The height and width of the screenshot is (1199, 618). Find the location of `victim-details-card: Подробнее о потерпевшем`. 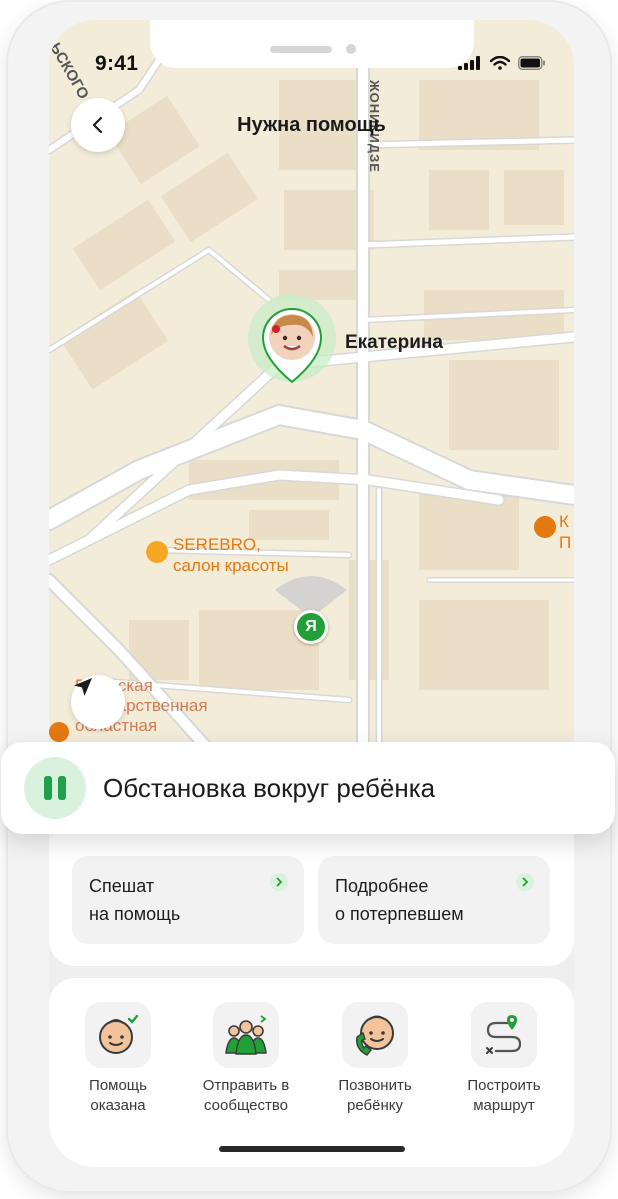

victim-details-card: Подробнее о потерпевшем is located at coordinates (434, 900).